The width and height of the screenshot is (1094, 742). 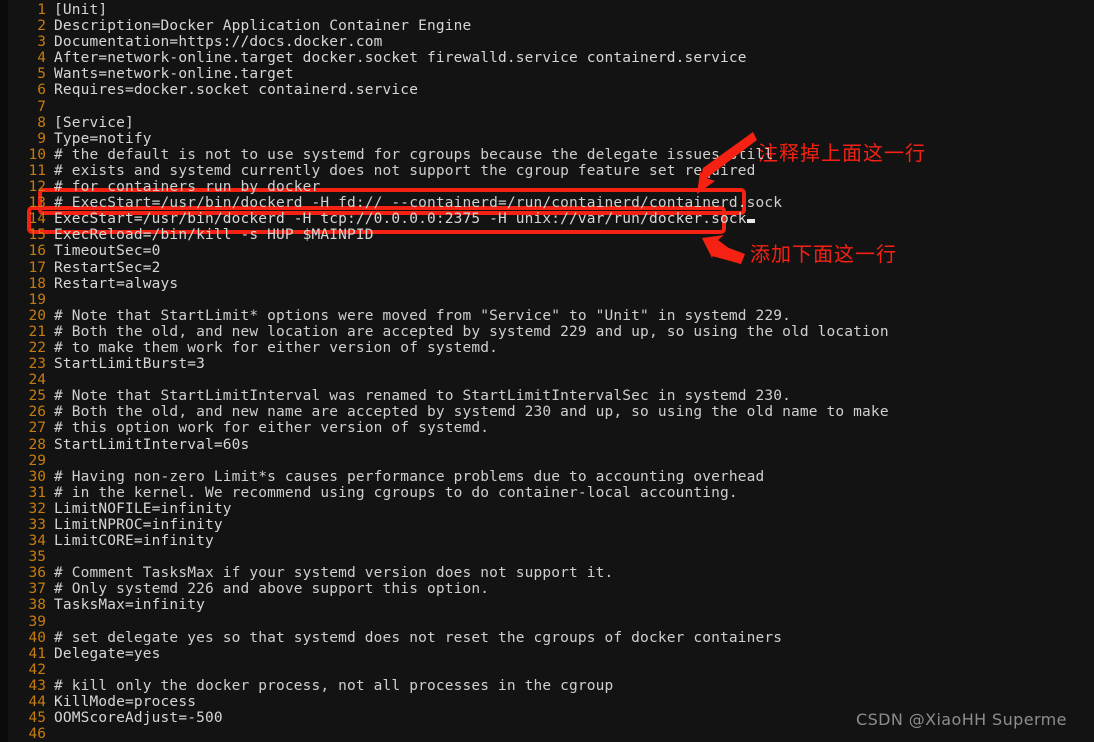 I want to click on line-content: # for containers run by docker, so click(x=574, y=187).